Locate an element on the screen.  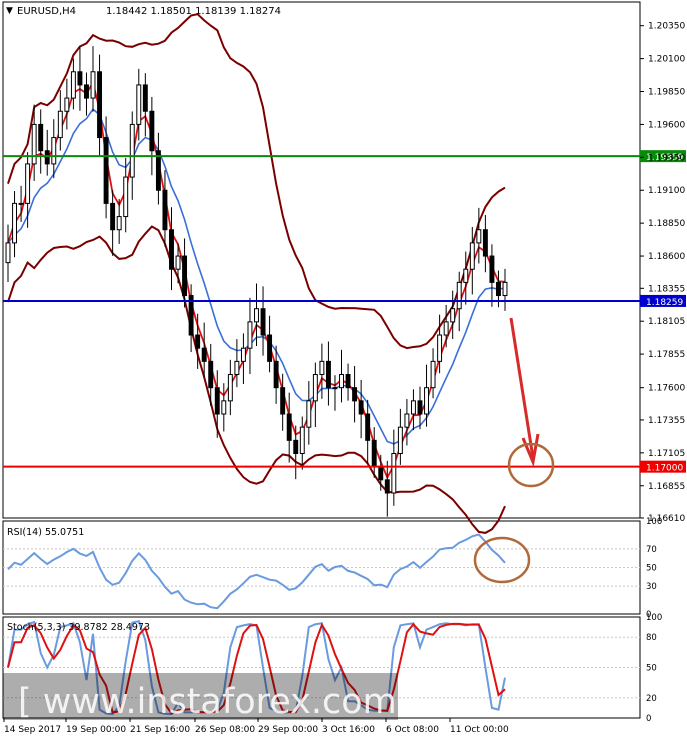
level-tag-label: 1.18259 is located at coordinates (664, 303).